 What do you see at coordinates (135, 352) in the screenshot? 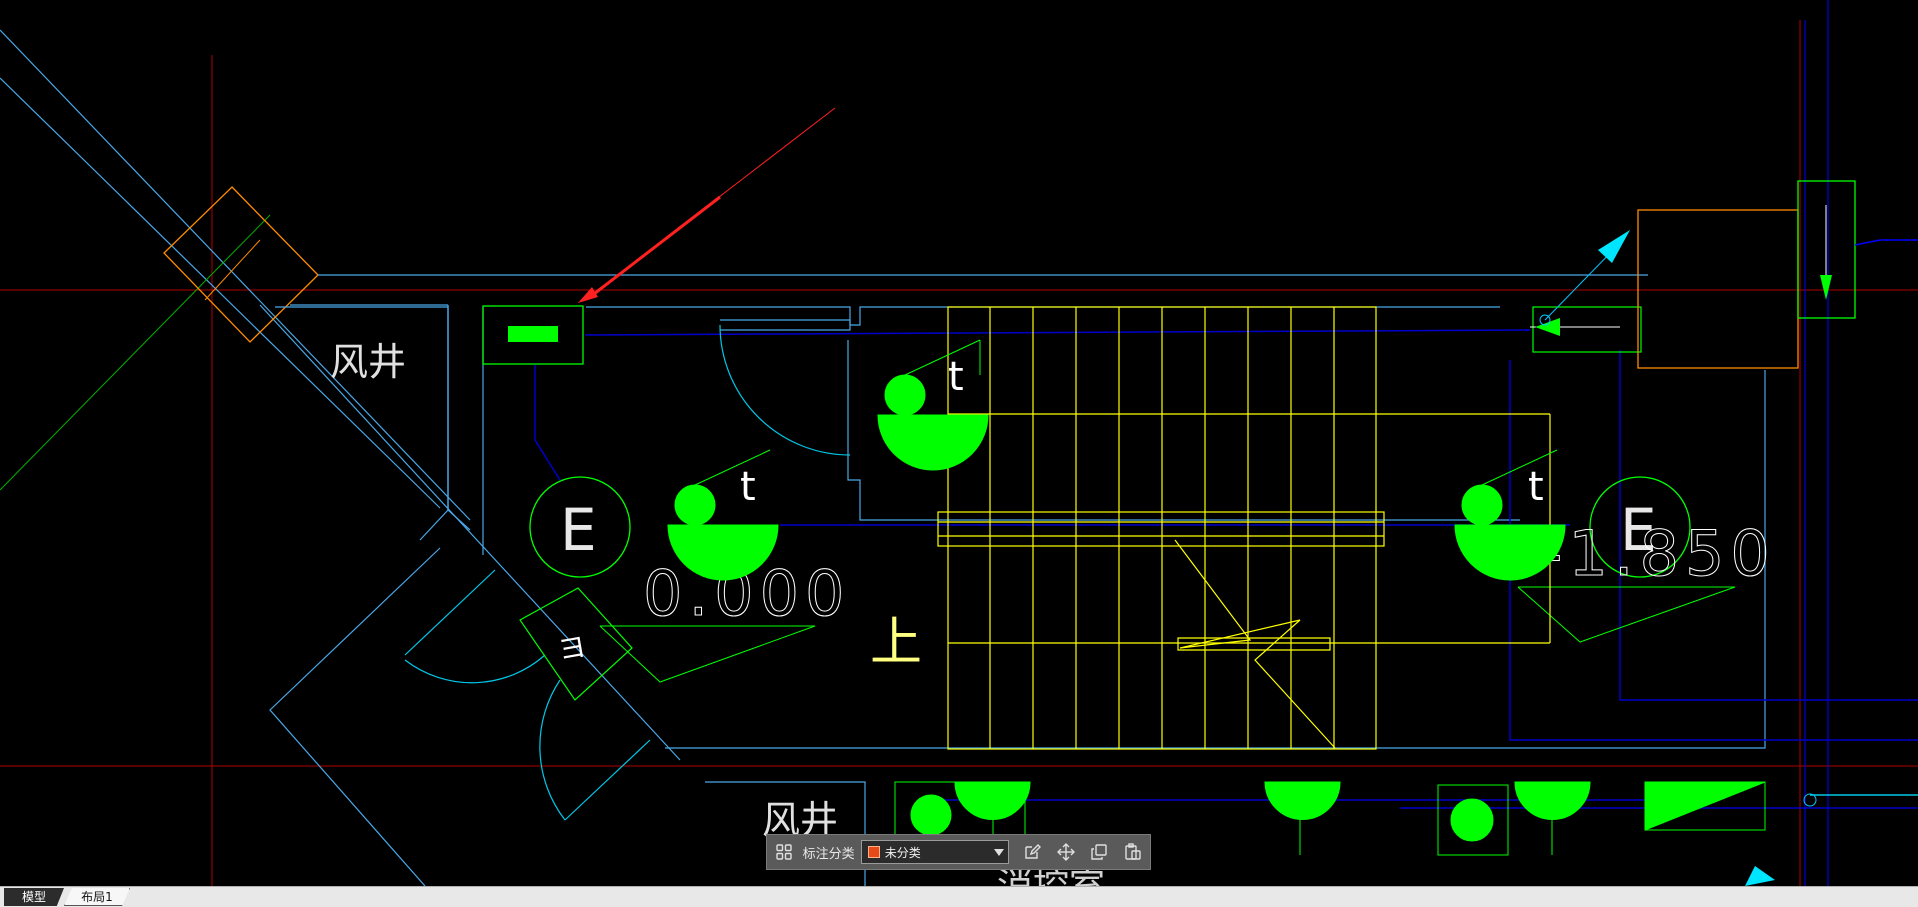
I see `green-diagonal` at bounding box center [135, 352].